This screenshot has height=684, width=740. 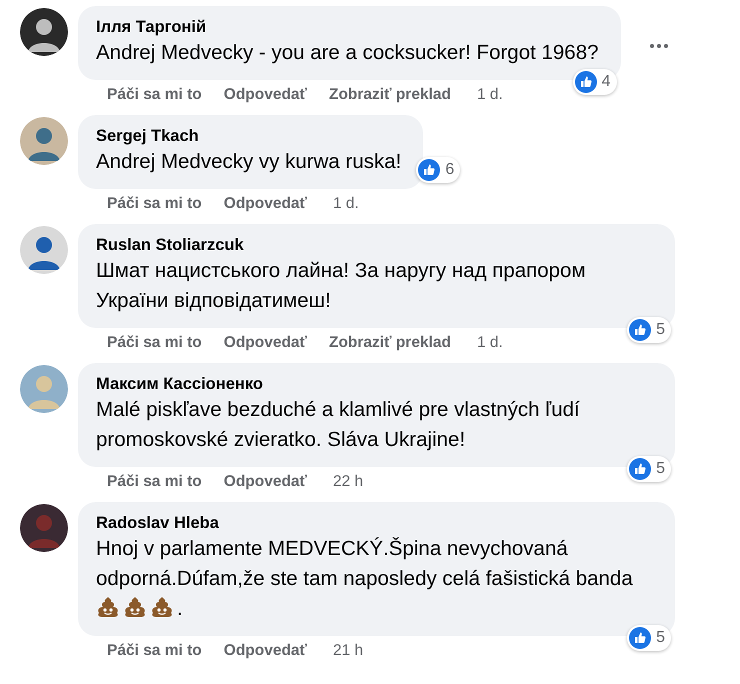 I want to click on author-name: Radoslav Hleba, so click(x=374, y=523).